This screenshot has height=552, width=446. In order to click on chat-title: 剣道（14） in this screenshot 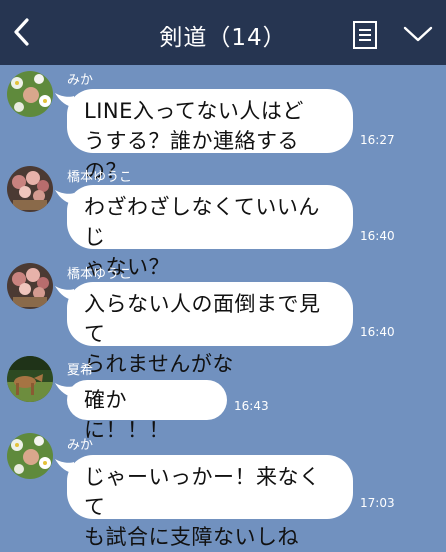, I will do `click(223, 38)`.